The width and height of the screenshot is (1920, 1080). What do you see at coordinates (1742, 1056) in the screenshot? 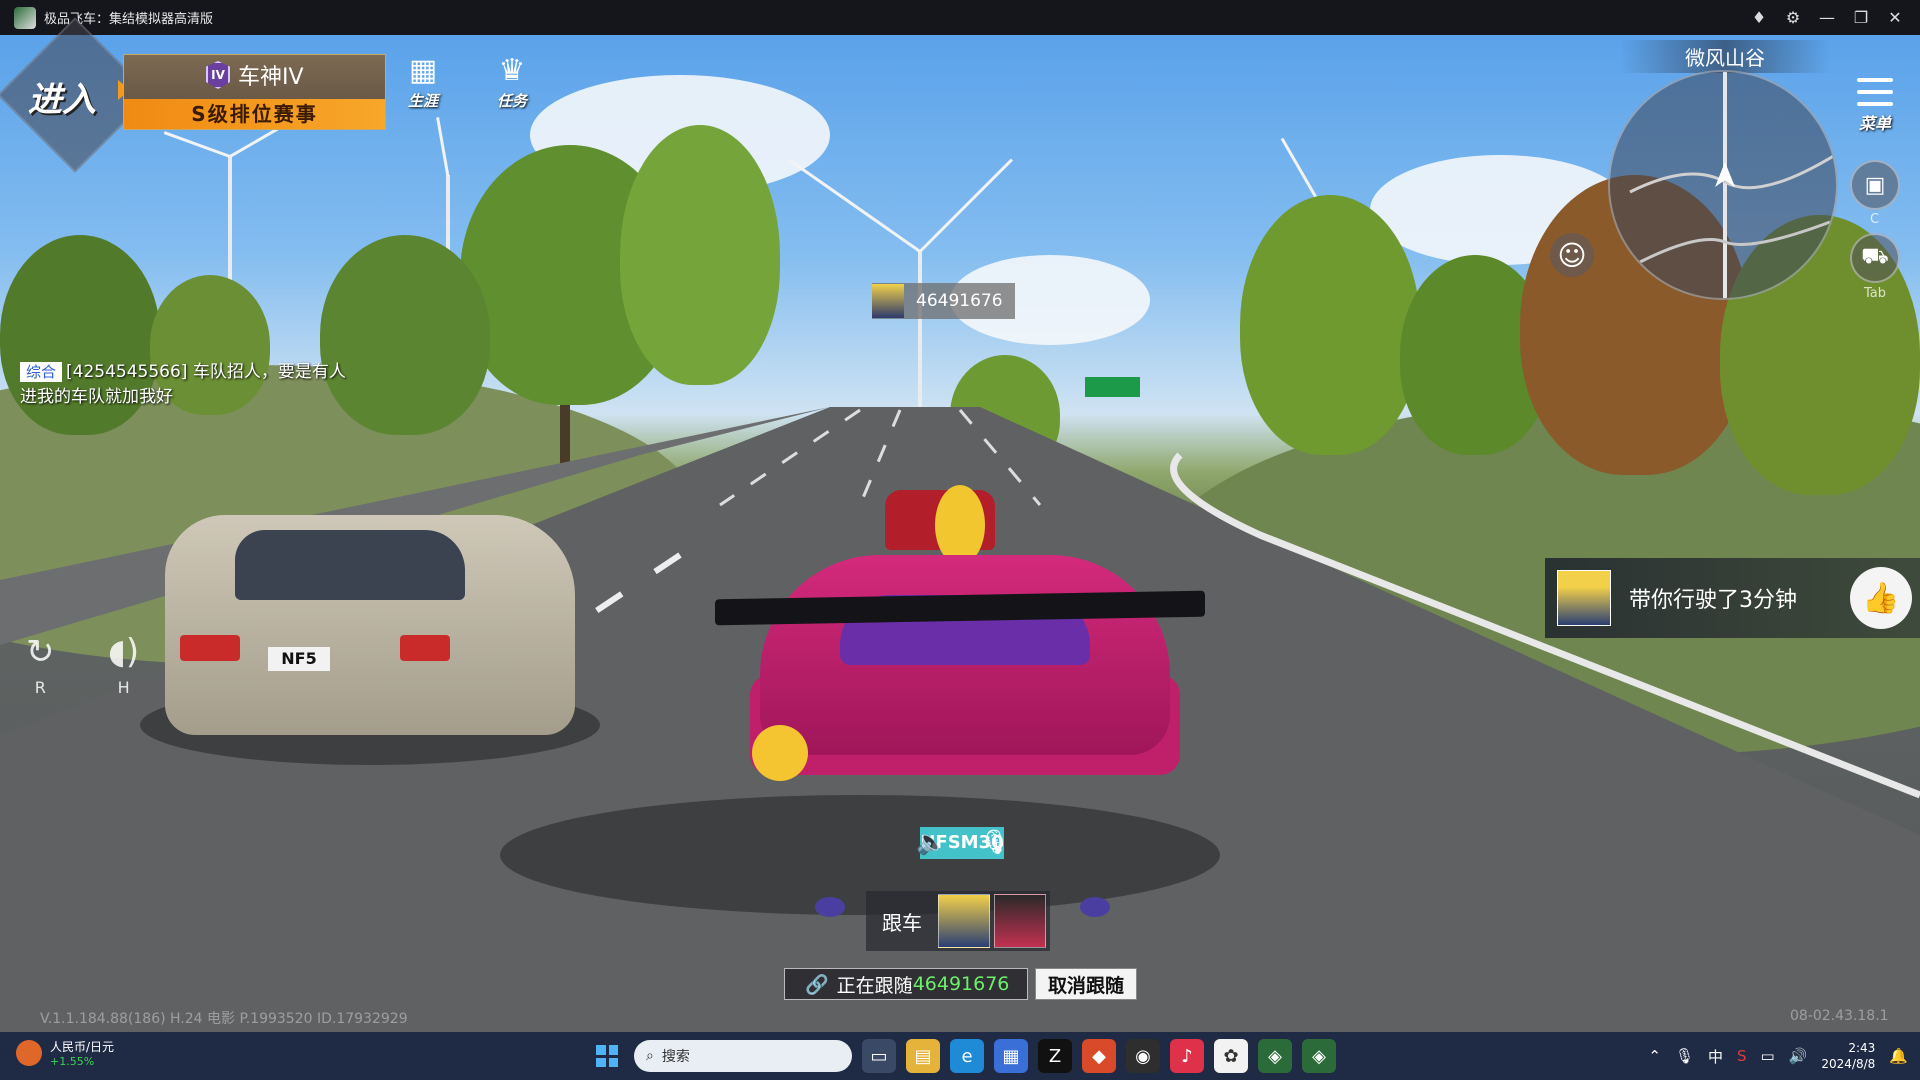
I see `sogou-icon: S` at bounding box center [1742, 1056].